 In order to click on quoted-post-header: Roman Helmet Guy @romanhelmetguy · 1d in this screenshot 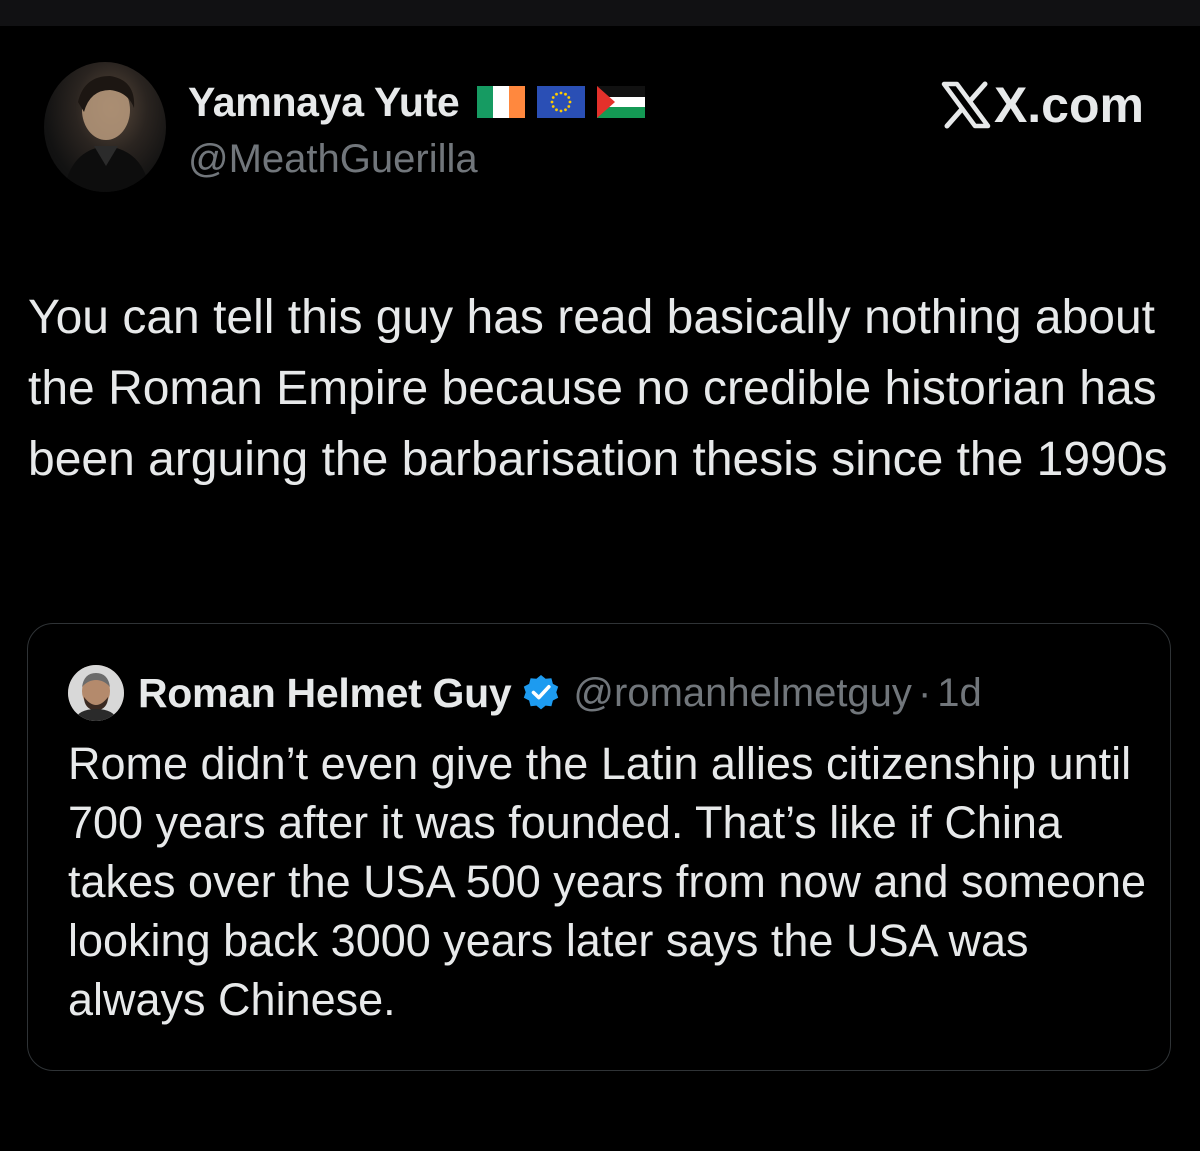, I will do `click(525, 693)`.